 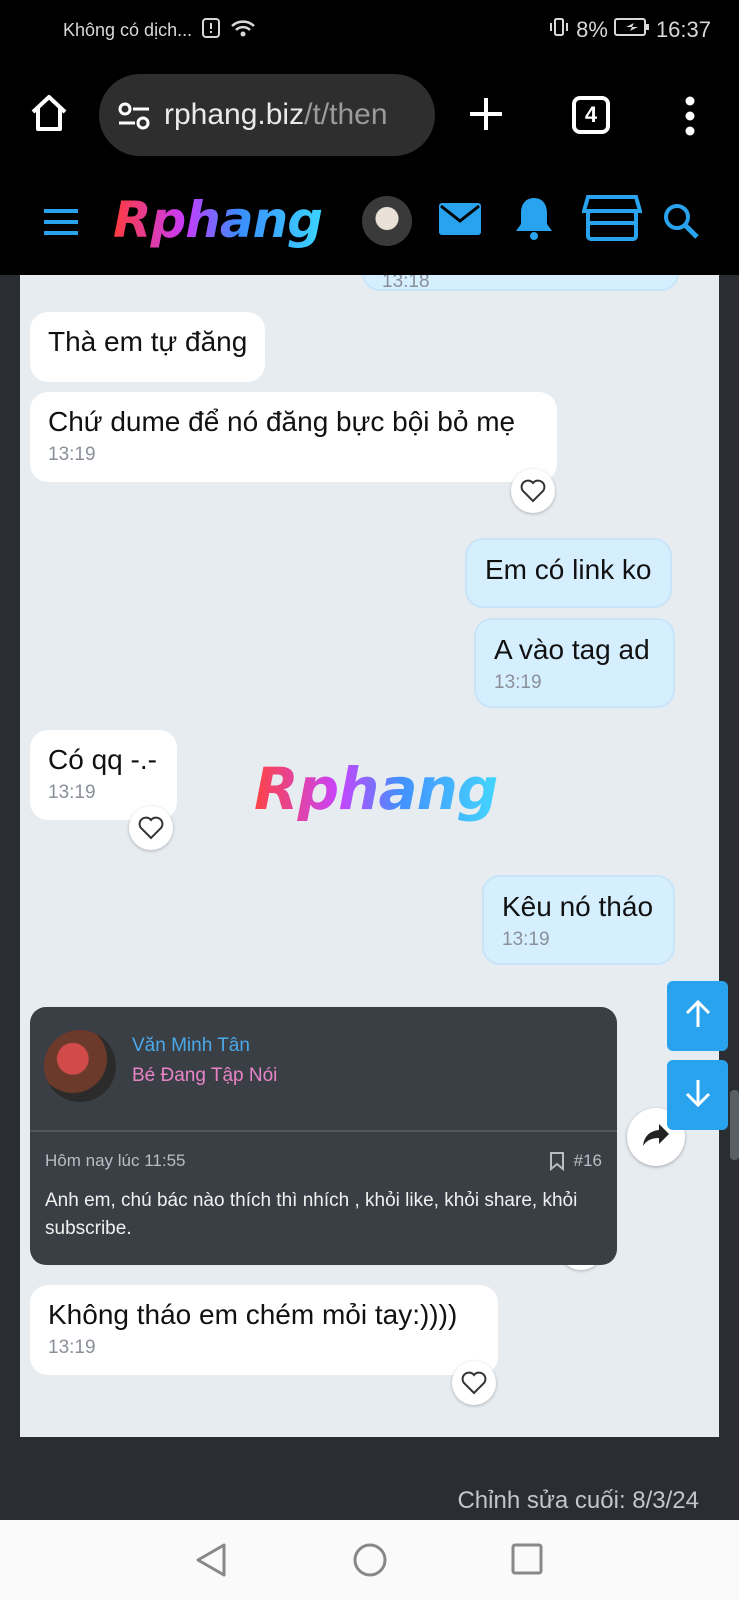 I want to click on message-text: Chứ dume để nó đăng bực bội bỏ mẹ, so click(x=282, y=421).